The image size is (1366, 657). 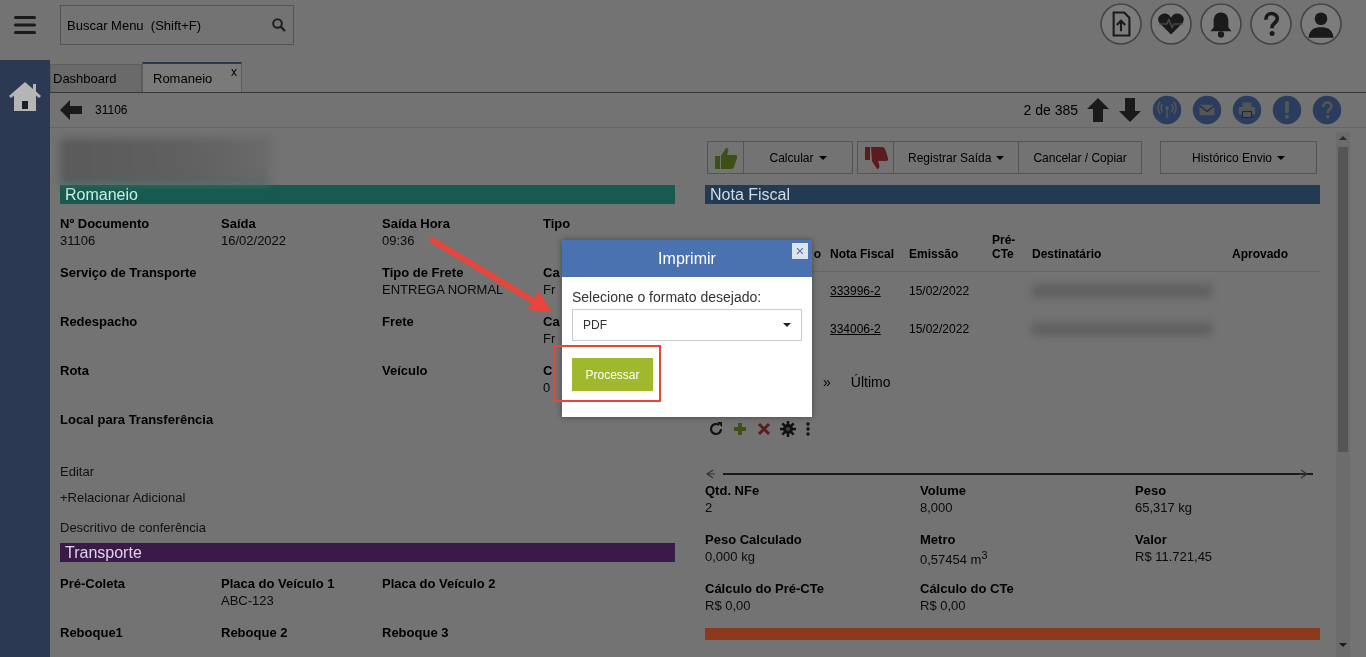 I want to click on thumbs-down-icon, so click(x=875, y=157).